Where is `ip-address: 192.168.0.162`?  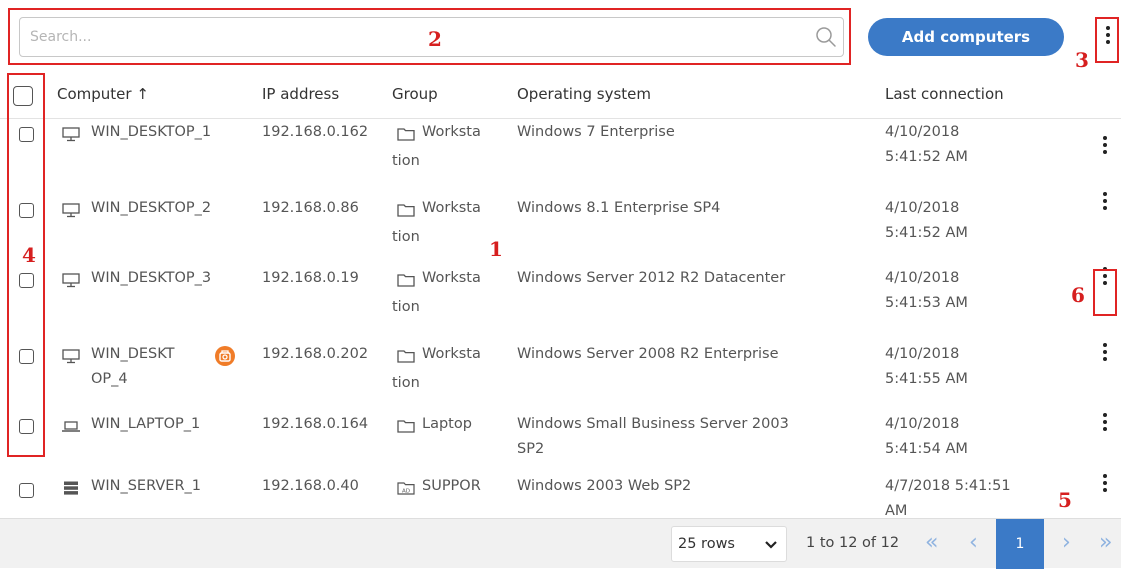 ip-address: 192.168.0.162 is located at coordinates (315, 132).